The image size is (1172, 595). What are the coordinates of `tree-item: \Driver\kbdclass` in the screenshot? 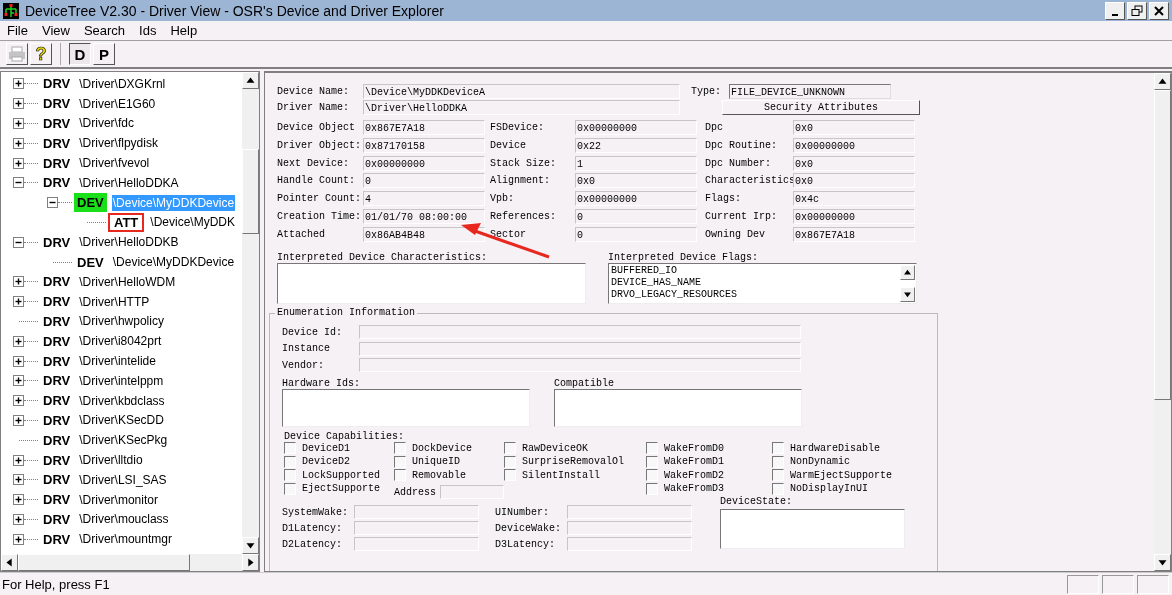 It's located at (122, 400).